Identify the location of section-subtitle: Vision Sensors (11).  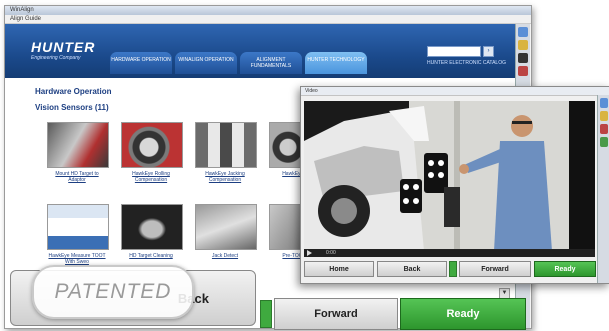
(72, 107).